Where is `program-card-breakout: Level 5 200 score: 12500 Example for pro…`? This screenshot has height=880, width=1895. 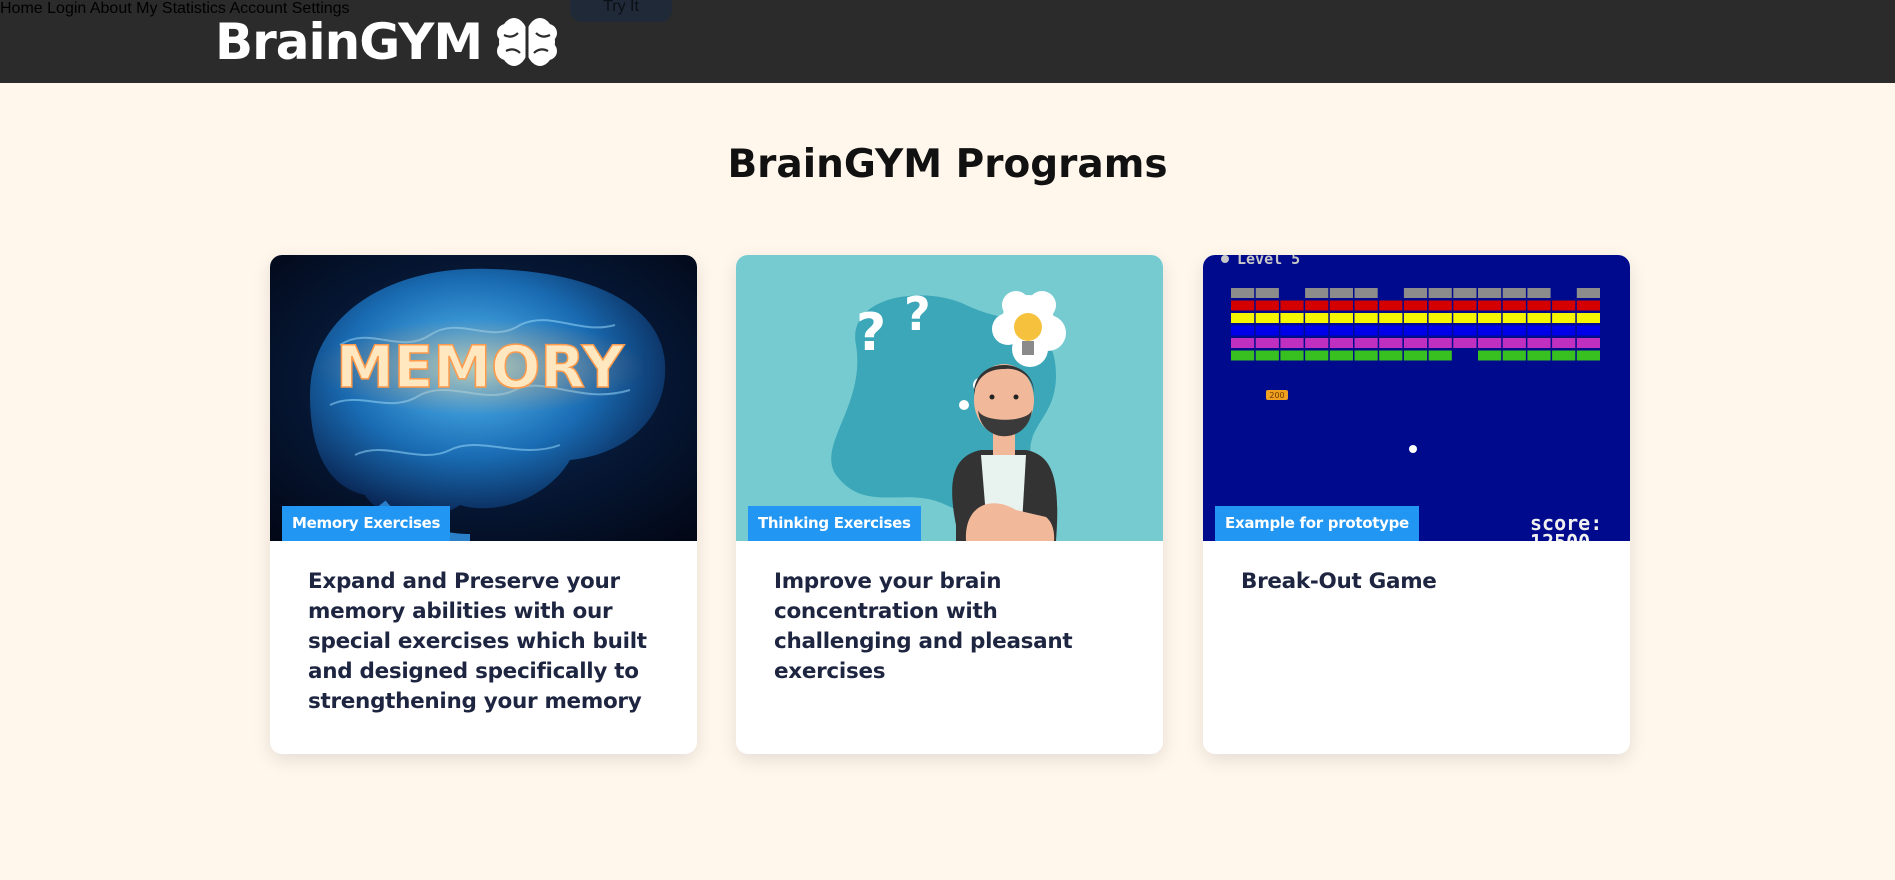 program-card-breakout: Level 5 200 score: 12500 Example for pro… is located at coordinates (1416, 504).